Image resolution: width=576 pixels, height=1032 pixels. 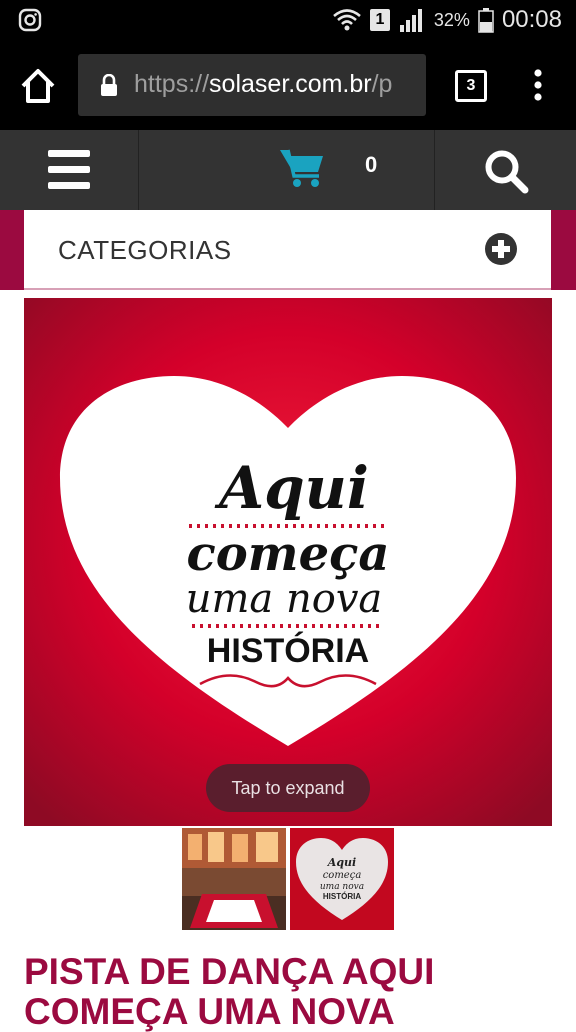 I want to click on categories-toggle: CATEGORIAS, so click(x=287, y=250).